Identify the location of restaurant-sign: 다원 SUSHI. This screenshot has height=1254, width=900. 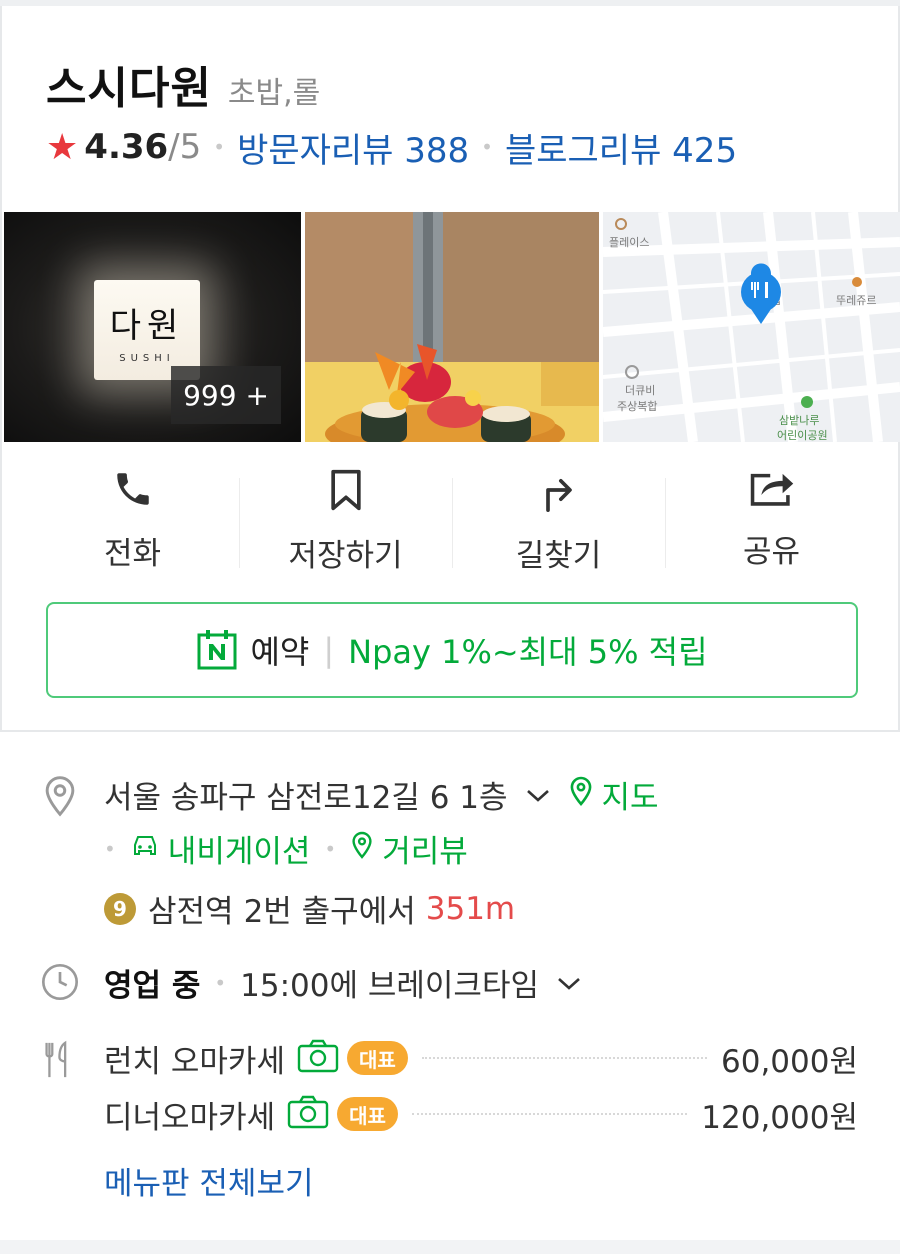
(147, 330).